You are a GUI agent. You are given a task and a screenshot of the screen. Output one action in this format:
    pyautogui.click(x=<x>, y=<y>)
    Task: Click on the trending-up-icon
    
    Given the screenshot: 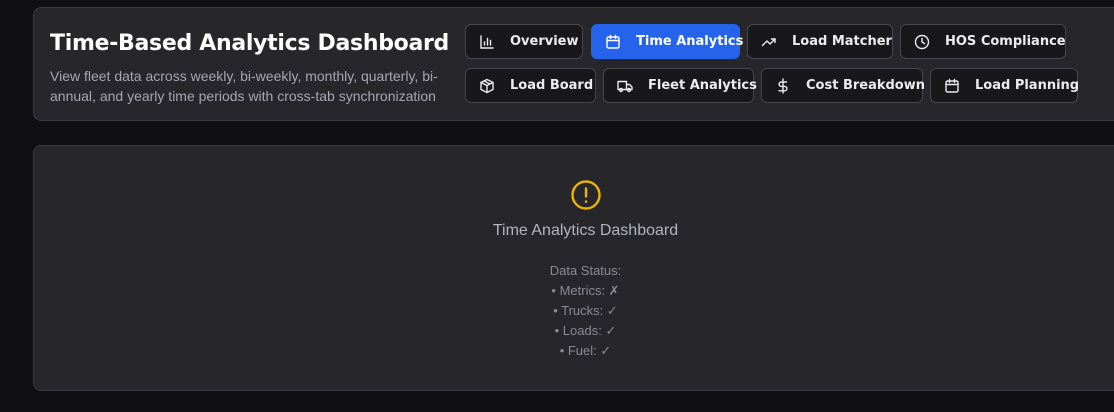 What is the action you would take?
    pyautogui.click(x=768, y=41)
    